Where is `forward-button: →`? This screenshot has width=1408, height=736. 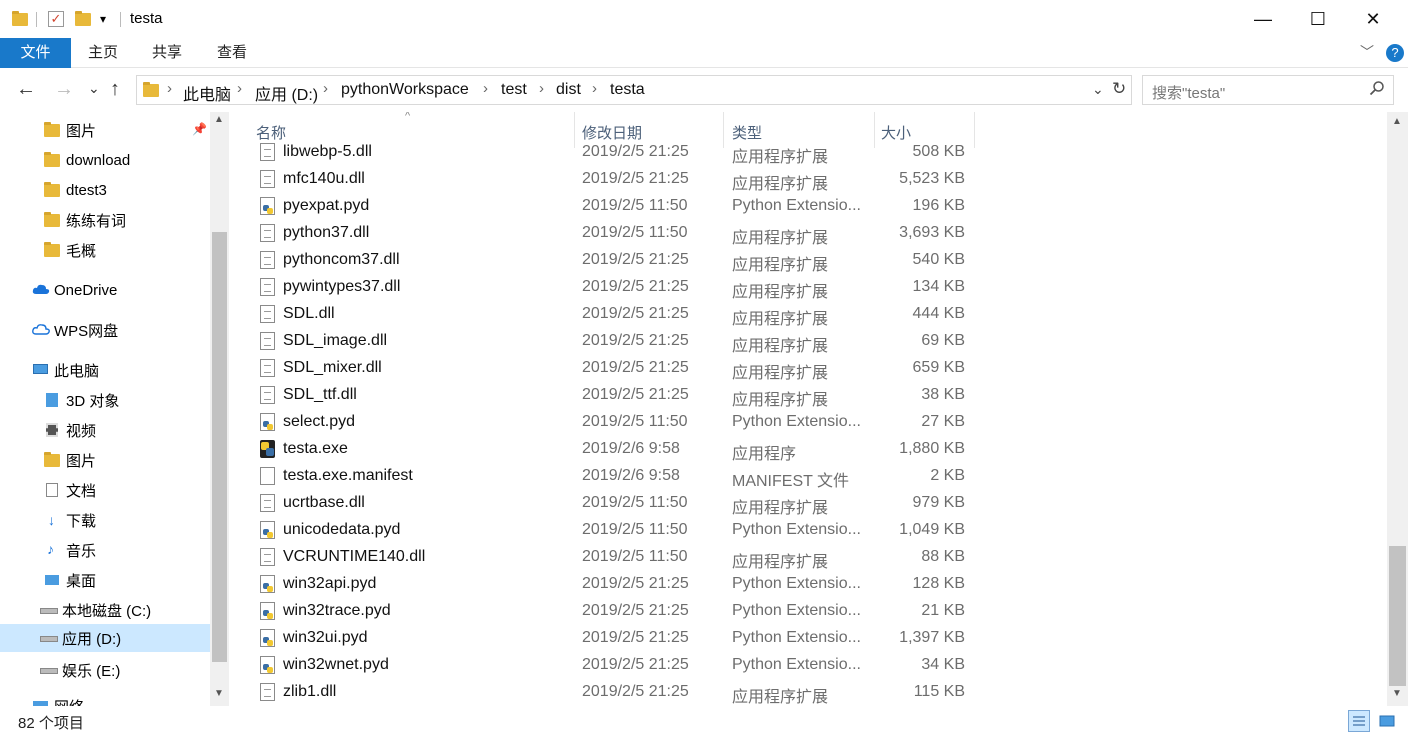
forward-button: → is located at coordinates (64, 89).